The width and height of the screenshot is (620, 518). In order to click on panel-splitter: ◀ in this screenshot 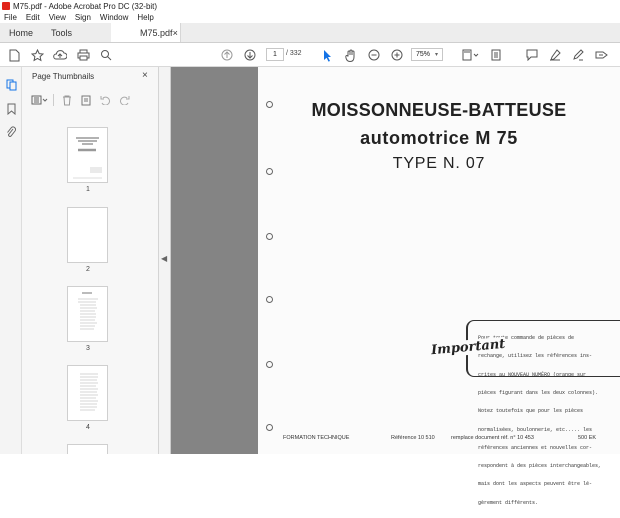, I will do `click(165, 260)`.